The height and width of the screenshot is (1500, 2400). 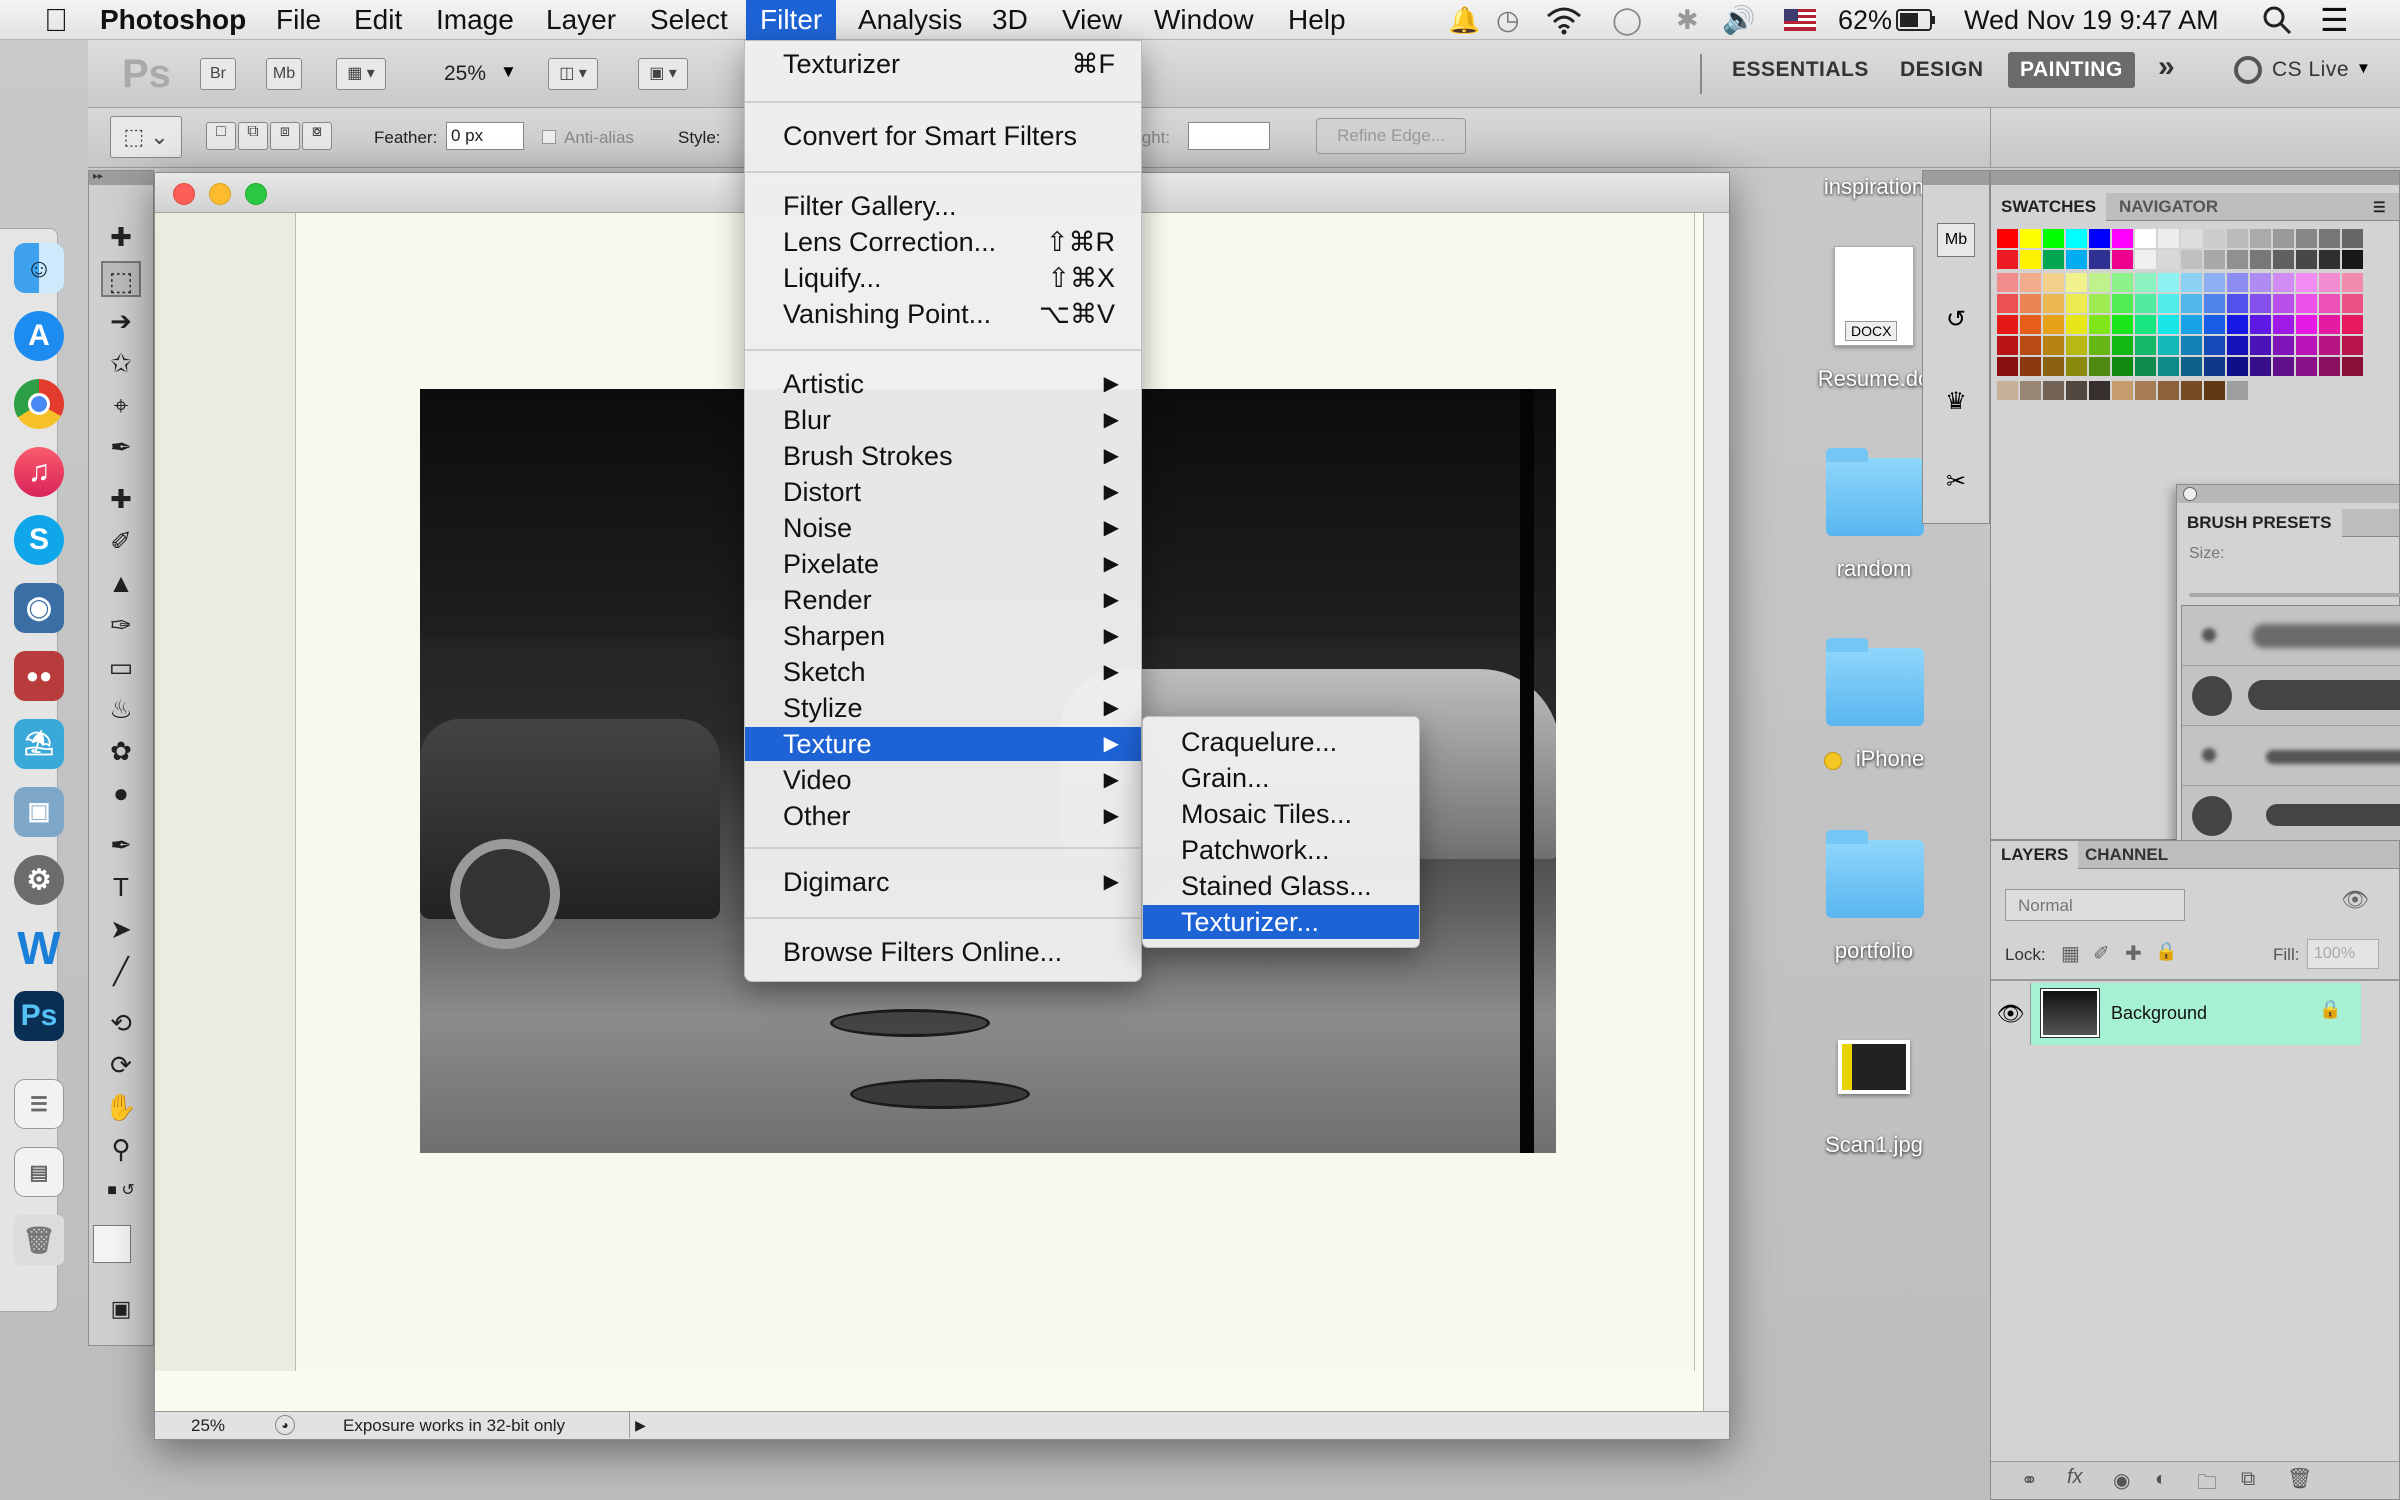 I want to click on anti-alias-checkbox, so click(x=549, y=137).